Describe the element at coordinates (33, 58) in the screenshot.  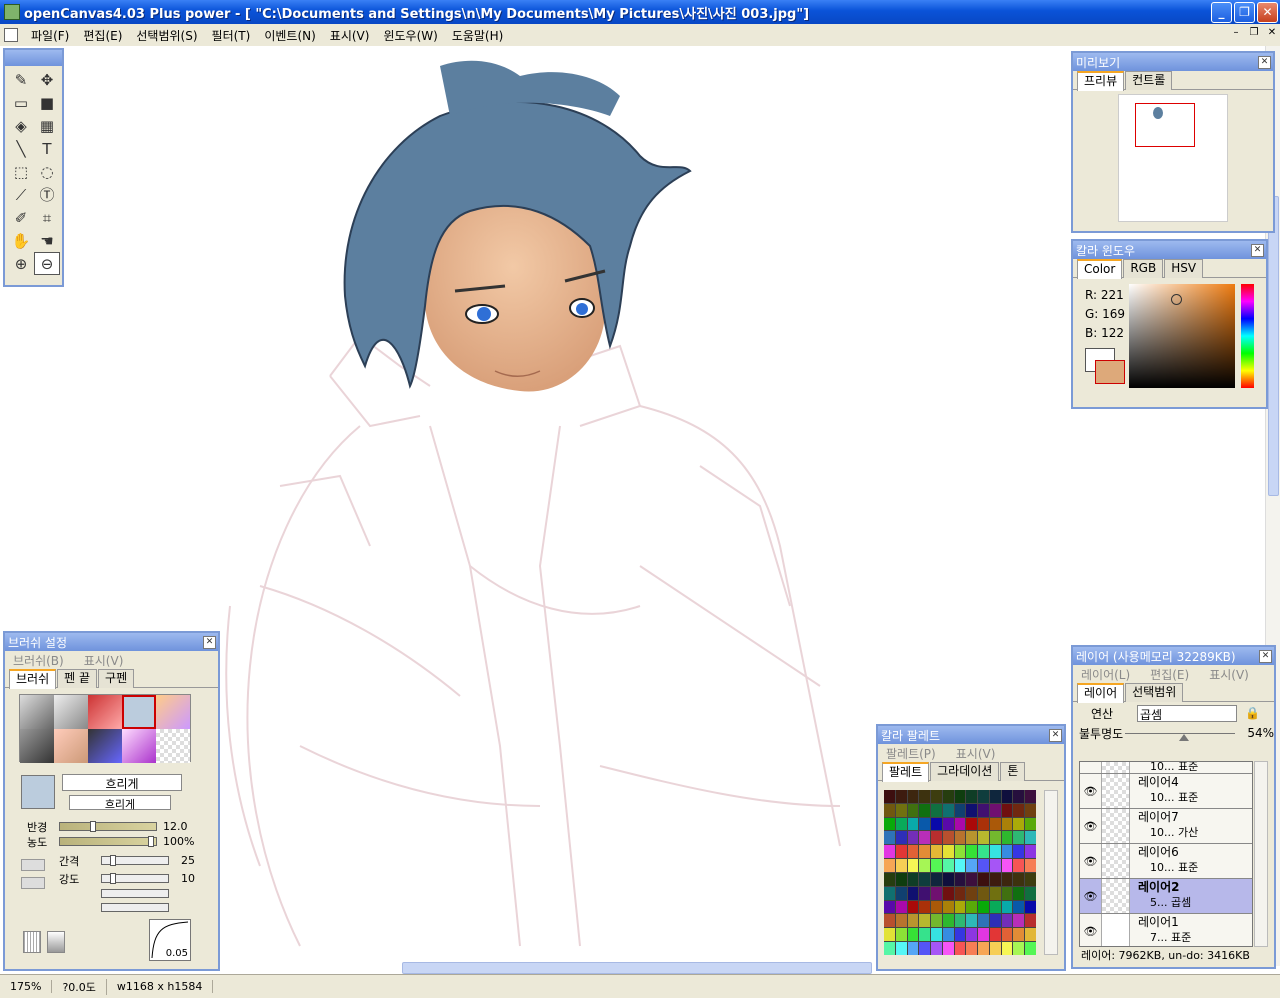
I see `toolbox-header` at that location.